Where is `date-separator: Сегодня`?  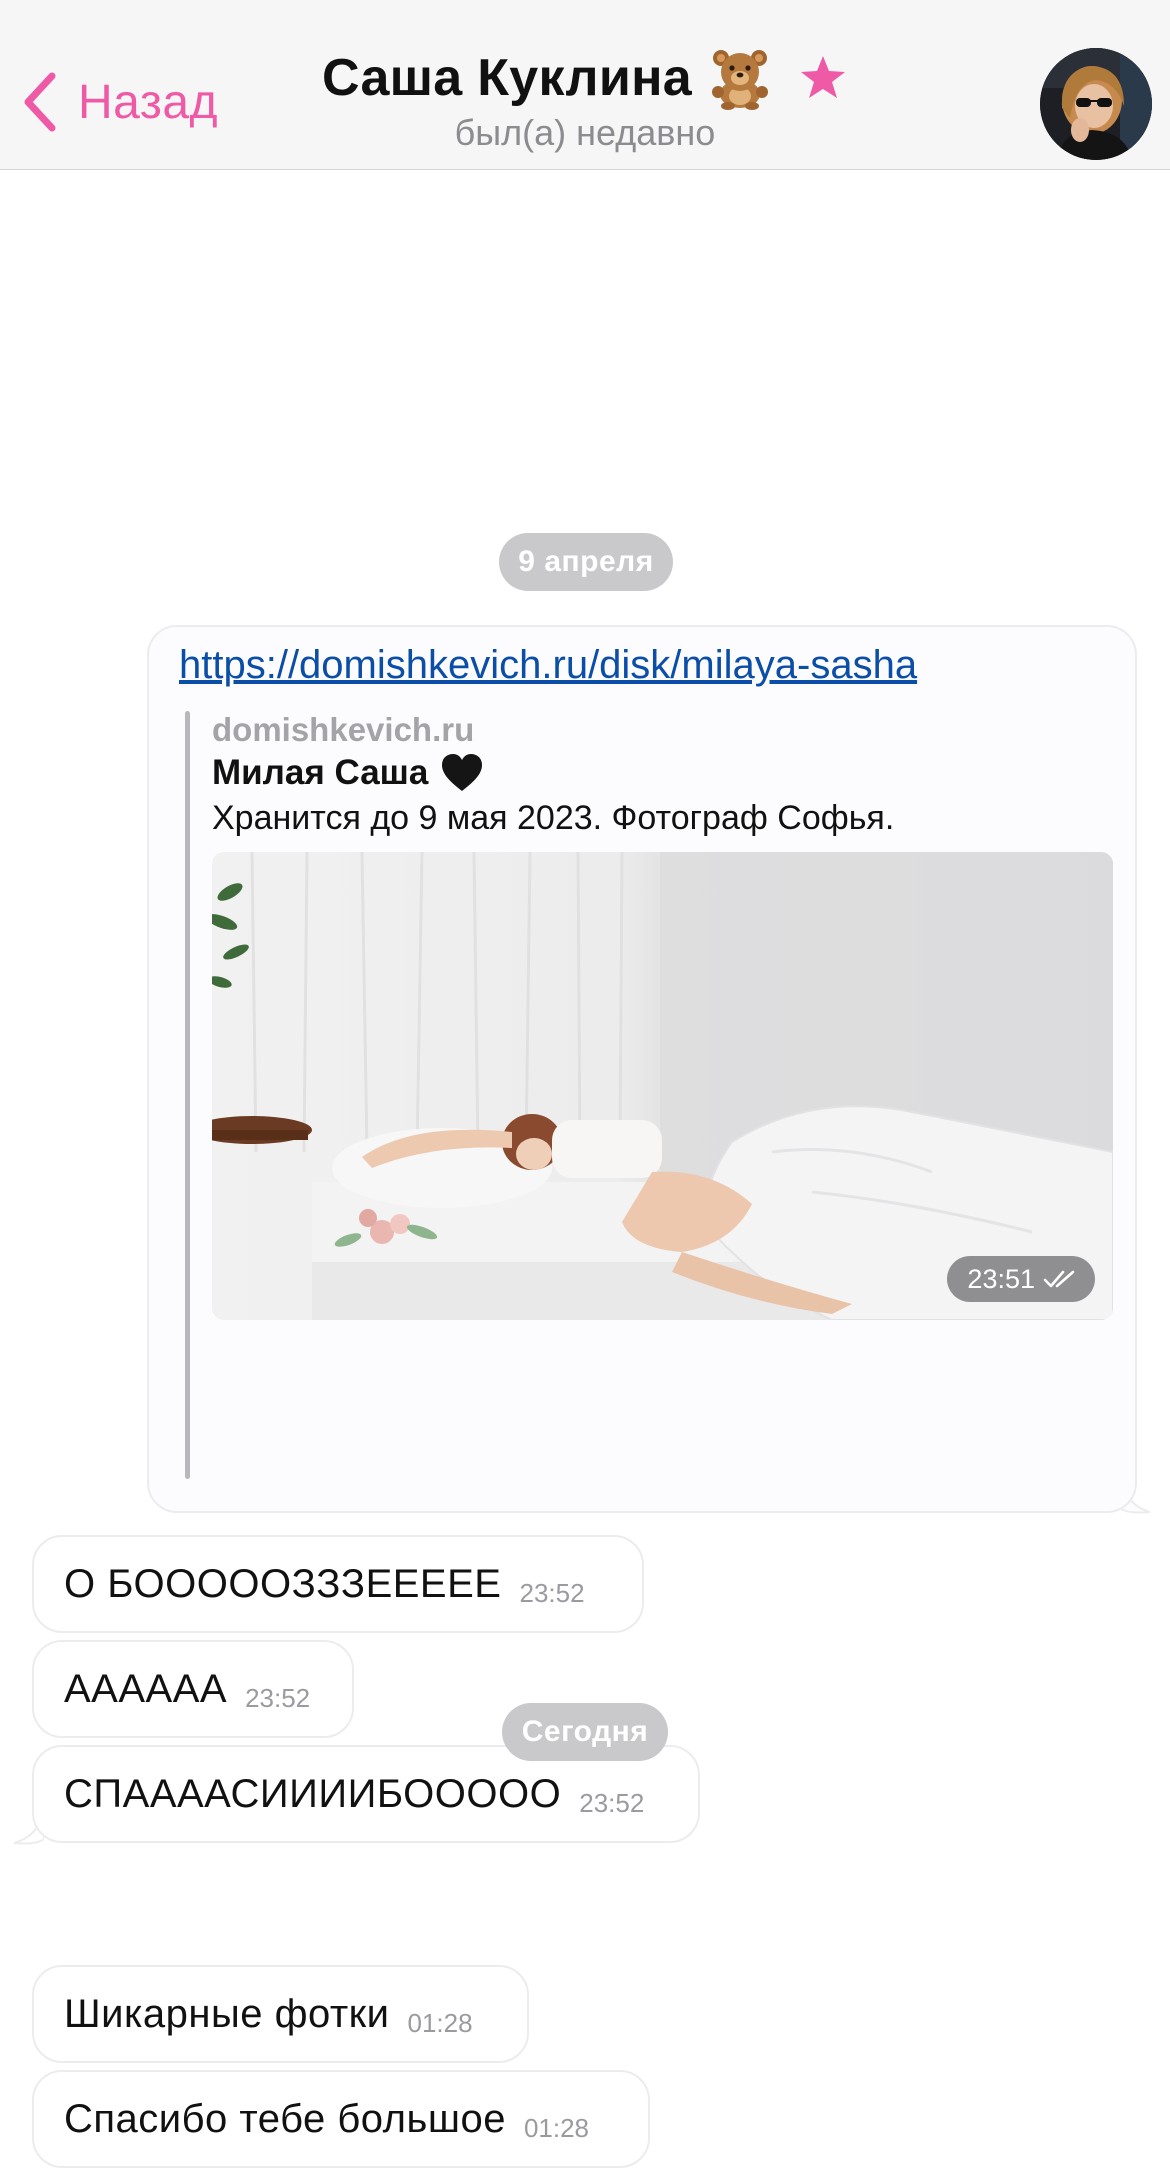 date-separator: Сегодня is located at coordinates (585, 1732).